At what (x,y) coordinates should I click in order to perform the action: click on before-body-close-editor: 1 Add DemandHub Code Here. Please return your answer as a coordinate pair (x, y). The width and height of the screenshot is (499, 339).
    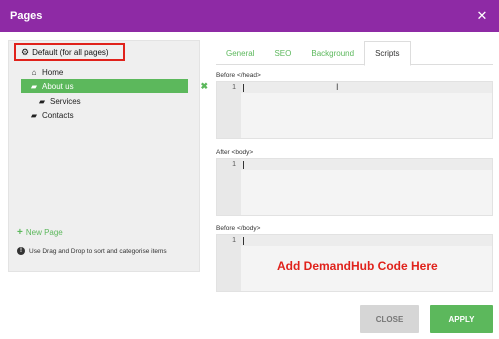
    Looking at the image, I should click on (354, 263).